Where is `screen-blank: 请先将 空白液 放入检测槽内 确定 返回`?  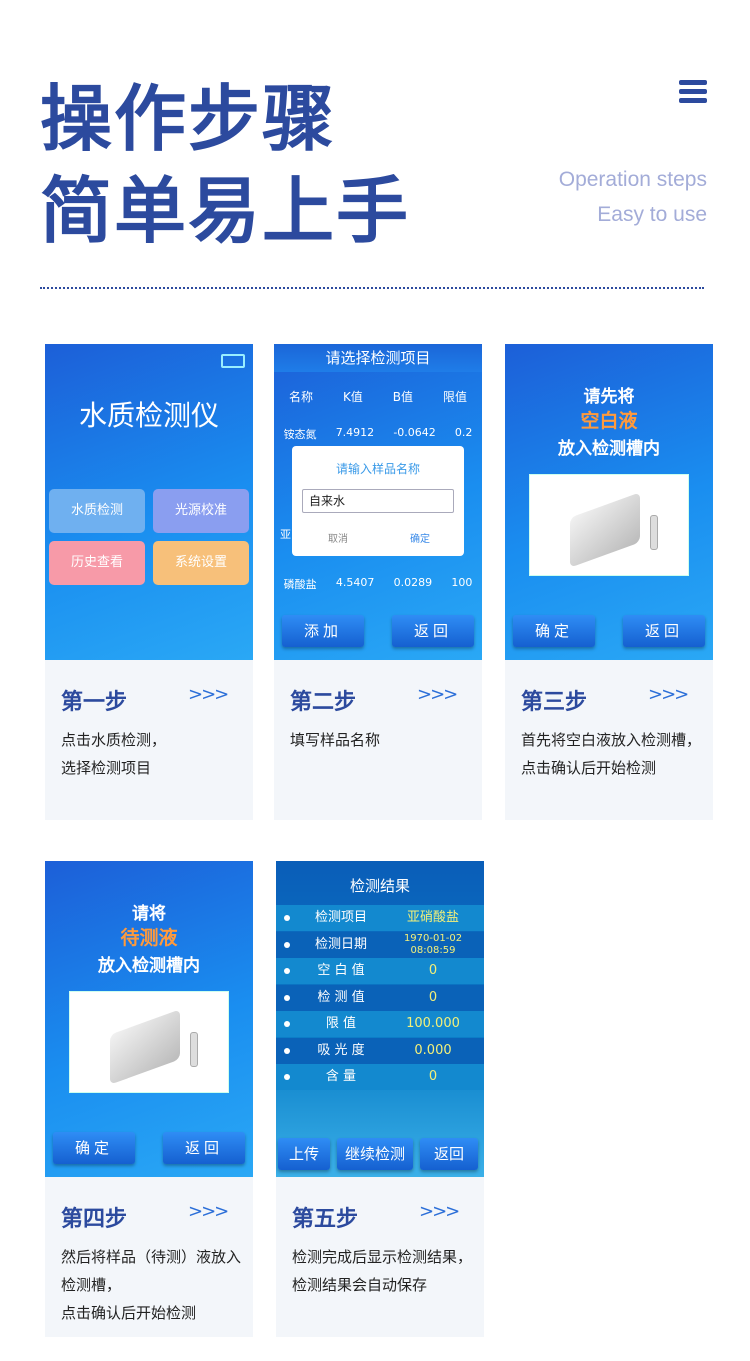
screen-blank: 请先将 空白液 放入检测槽内 确定 返回 is located at coordinates (609, 502).